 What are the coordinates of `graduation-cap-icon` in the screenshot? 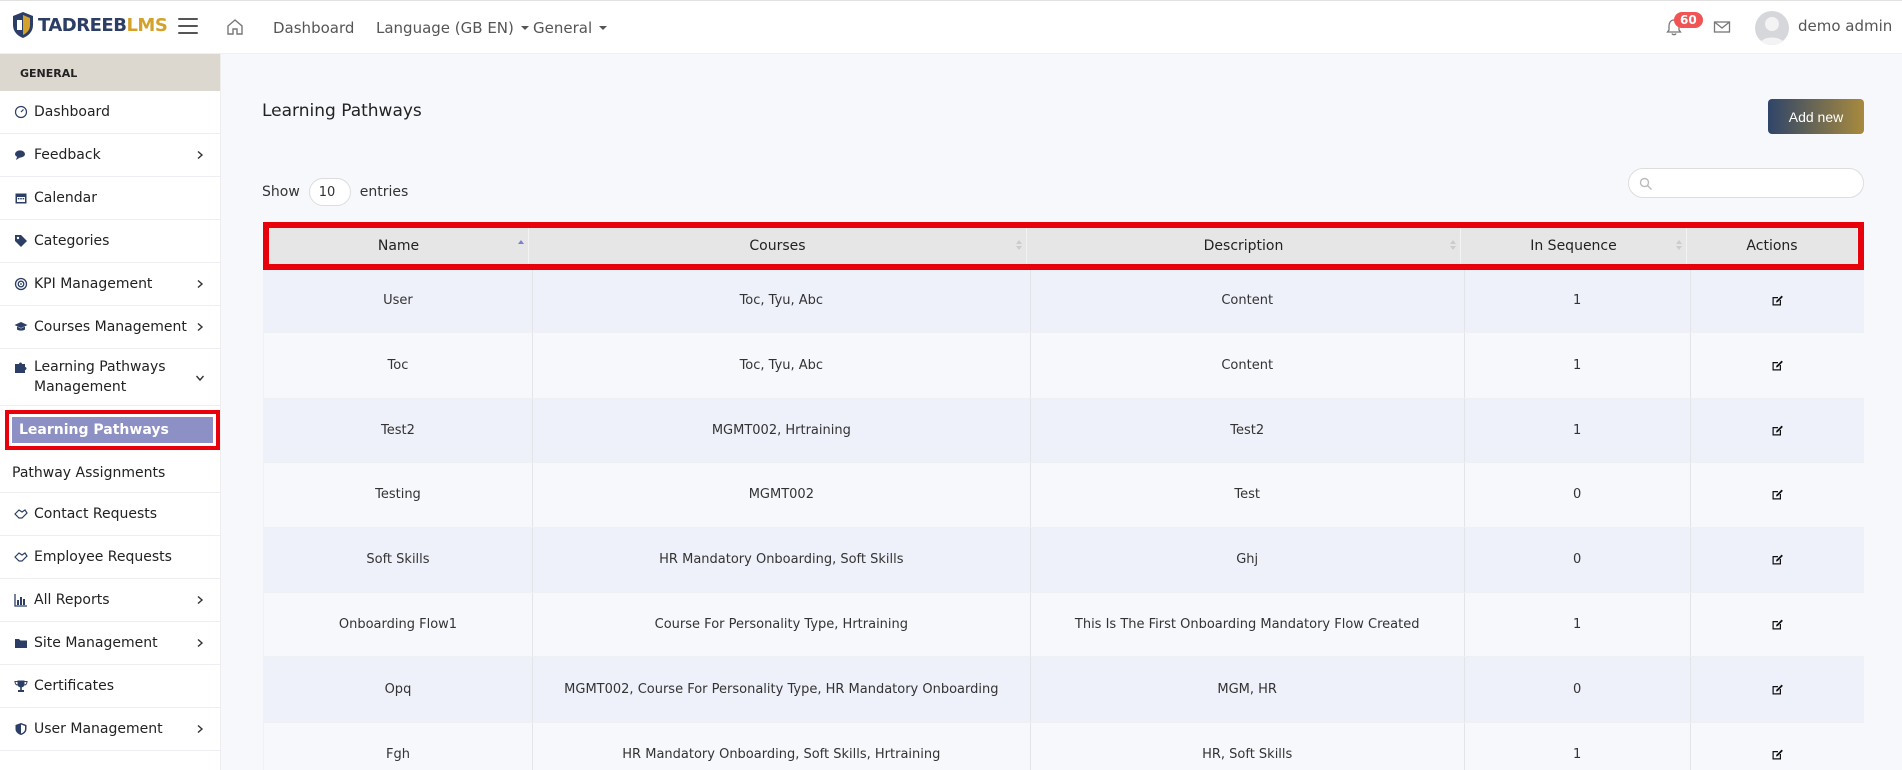 It's located at (21, 326).